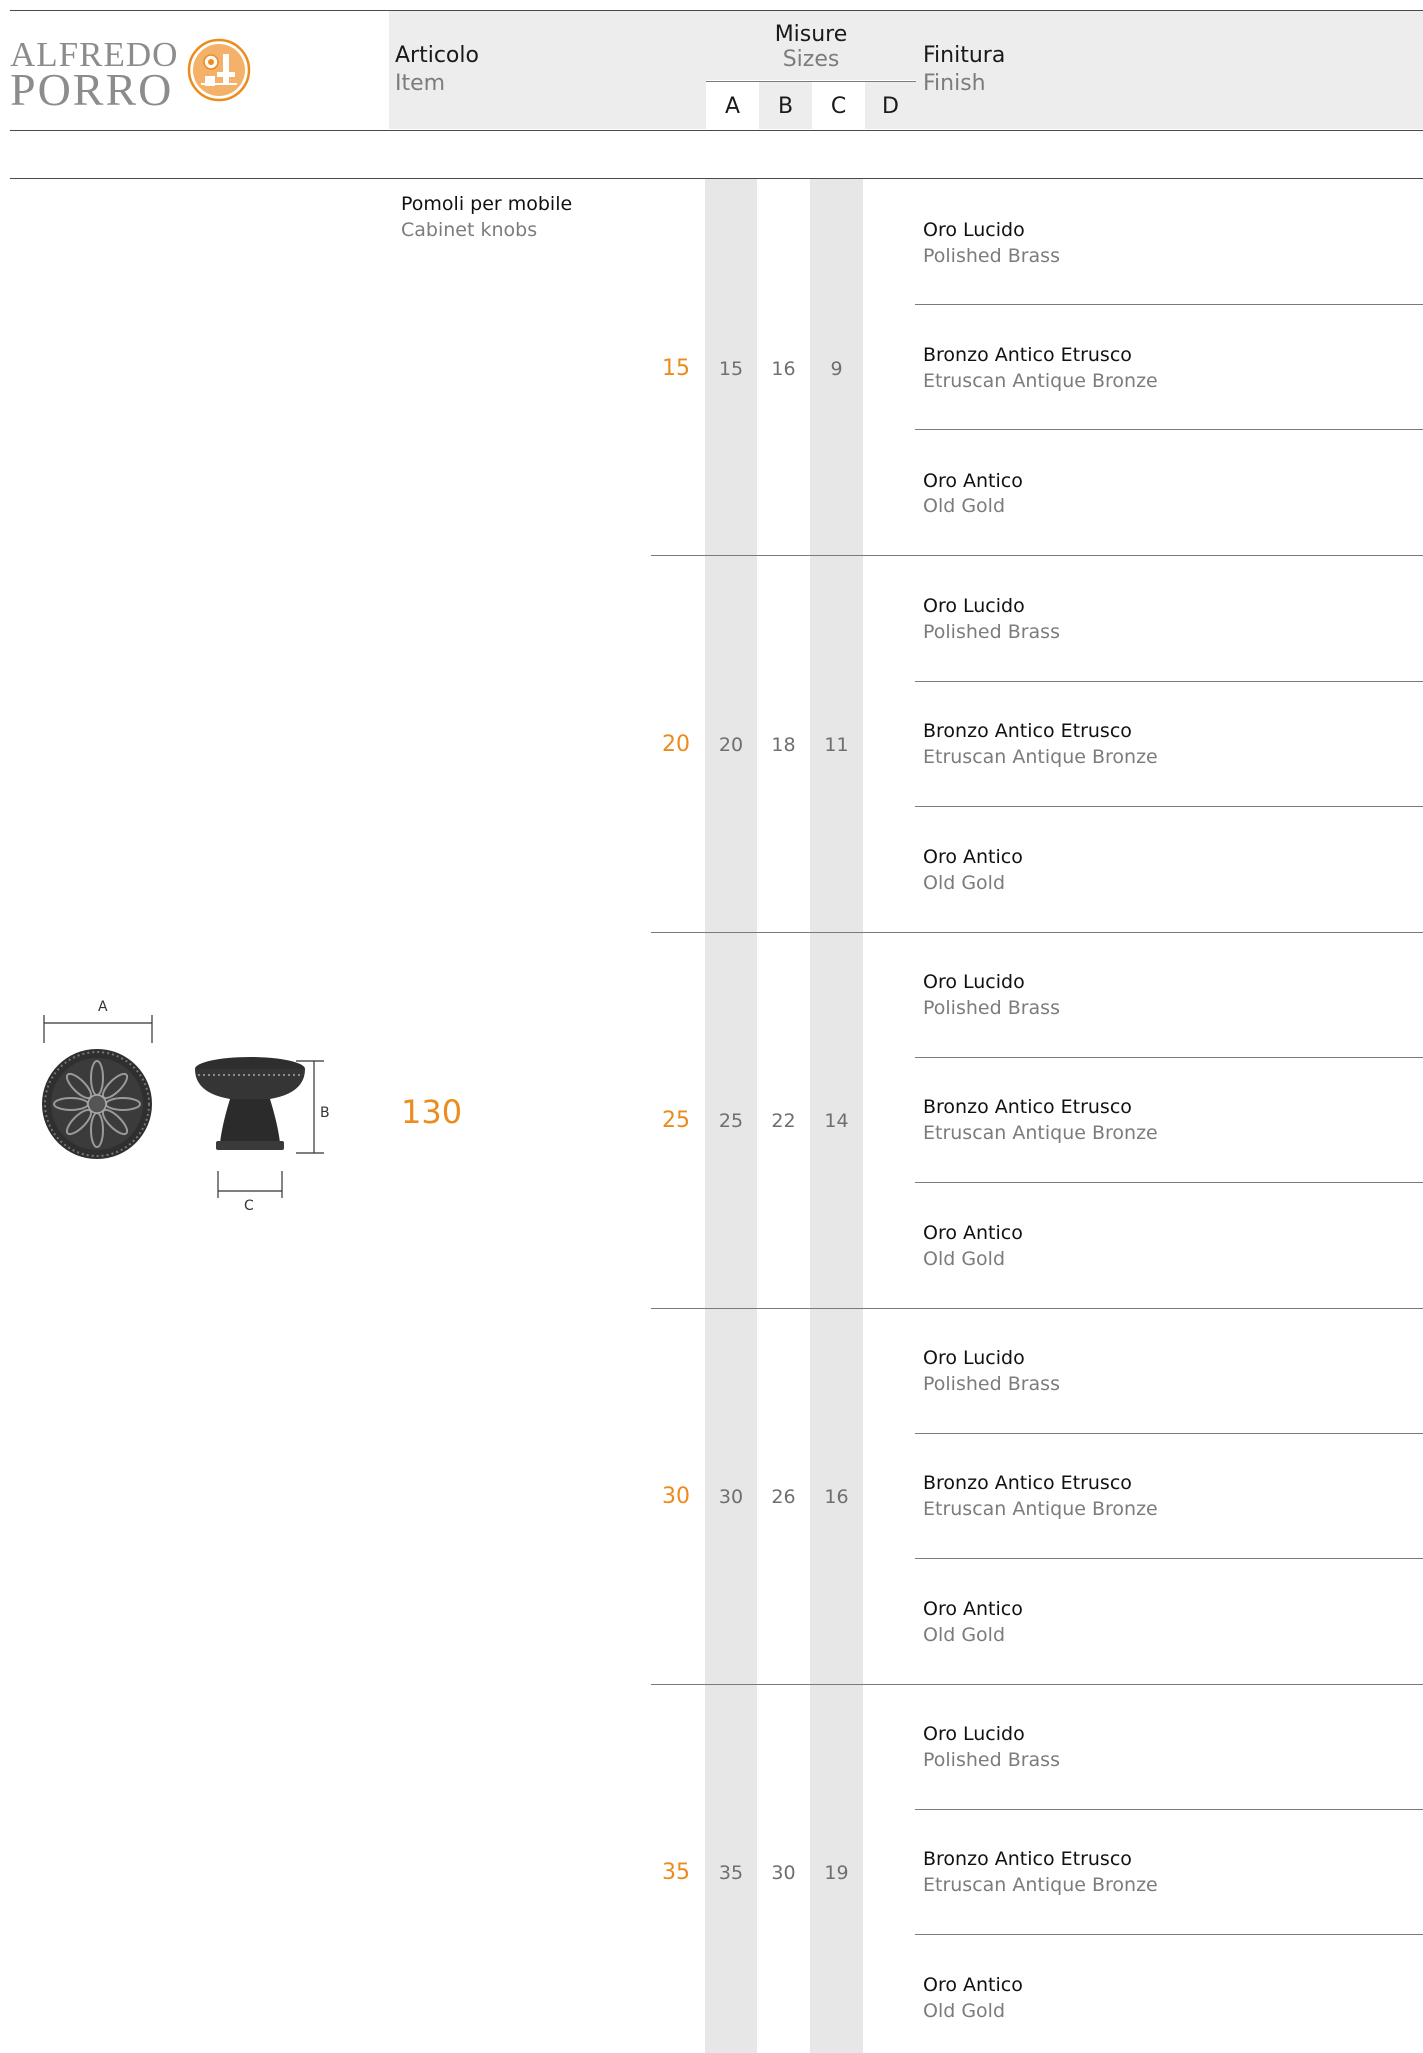 This screenshot has height=2053, width=1423. I want to click on knob-drawing: A B C, so click(185, 1110).